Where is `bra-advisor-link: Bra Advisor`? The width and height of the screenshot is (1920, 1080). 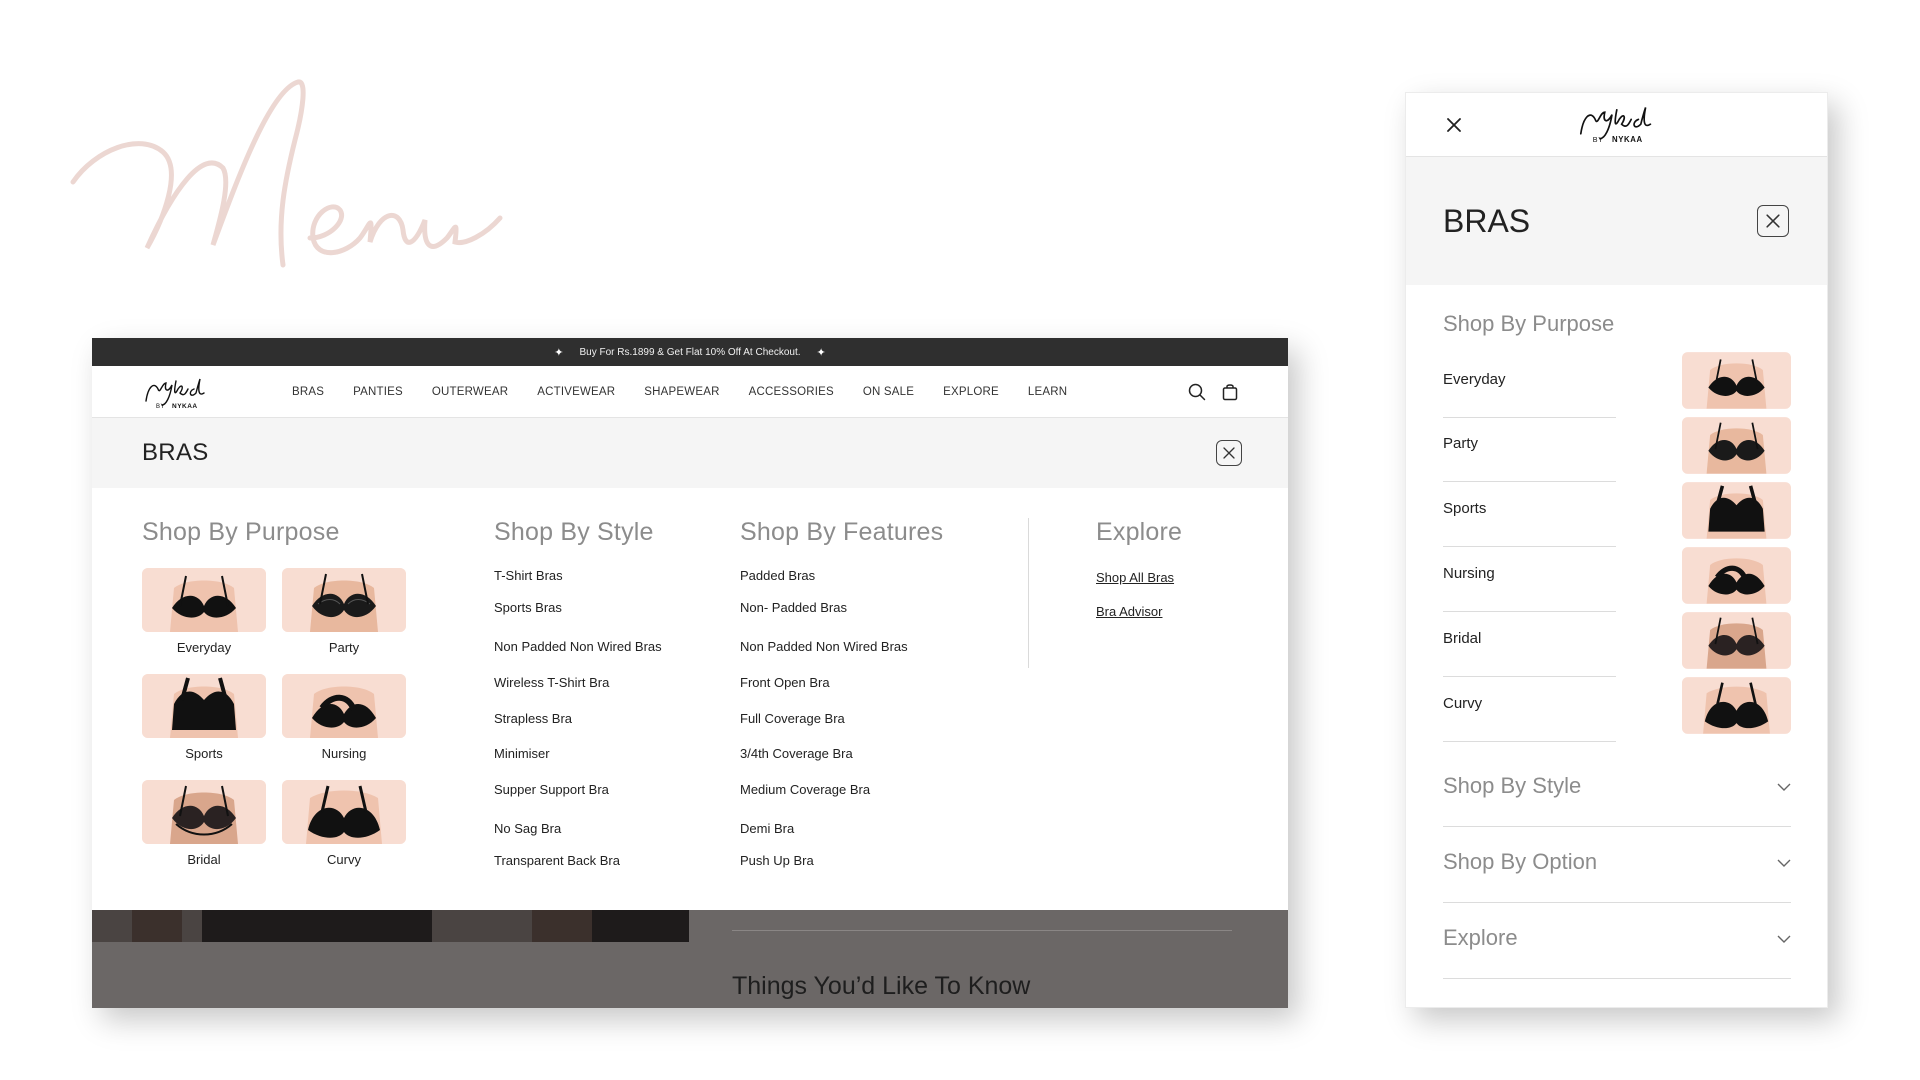
bra-advisor-link: Bra Advisor is located at coordinates (1129, 611).